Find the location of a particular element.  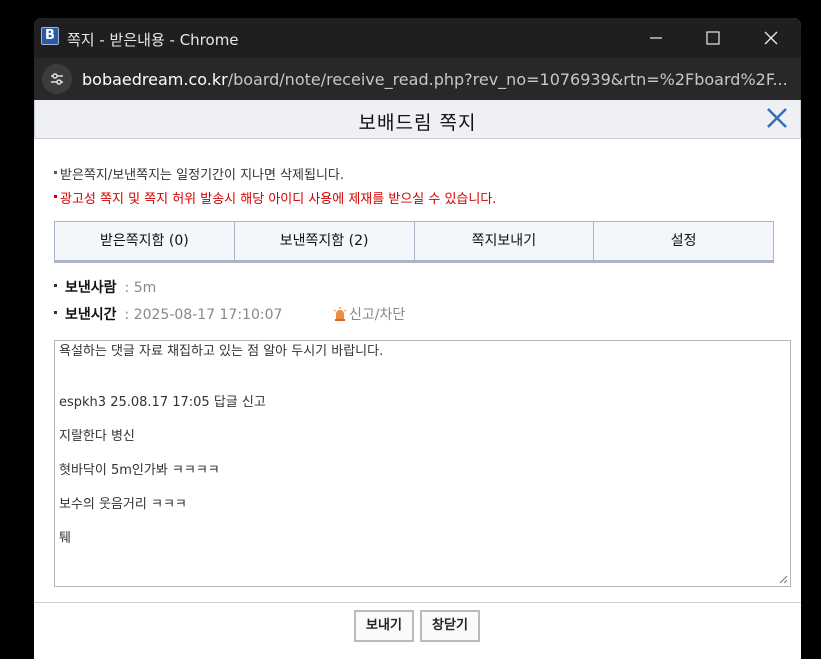

report-block-link: 신고/차단 is located at coordinates (369, 314).